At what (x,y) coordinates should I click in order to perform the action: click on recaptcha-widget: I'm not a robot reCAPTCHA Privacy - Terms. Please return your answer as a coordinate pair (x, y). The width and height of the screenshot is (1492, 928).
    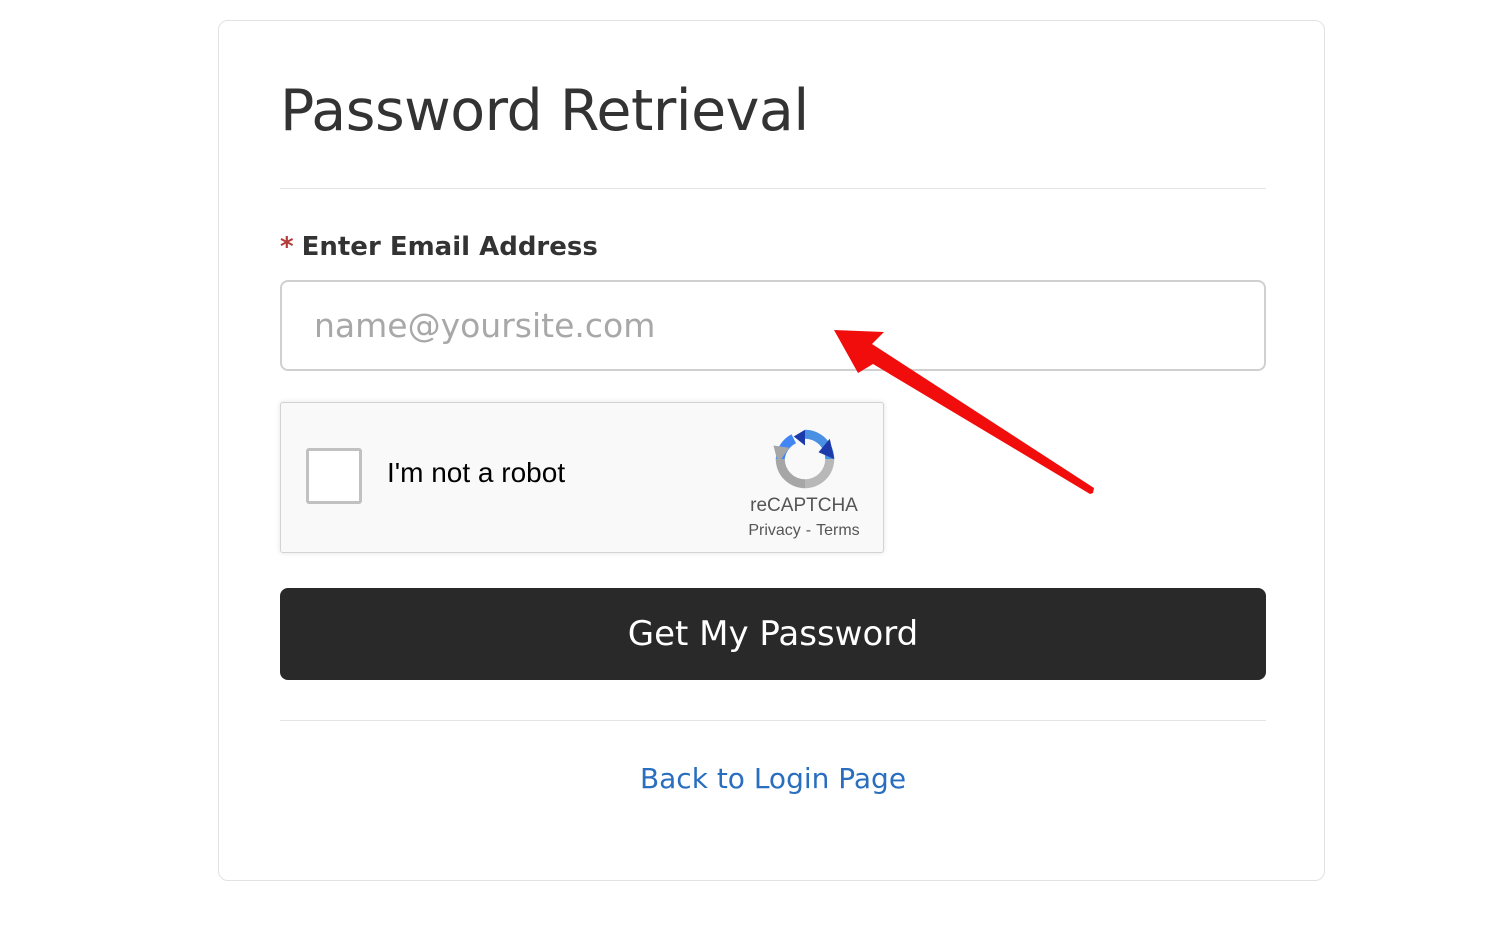
    Looking at the image, I should click on (582, 477).